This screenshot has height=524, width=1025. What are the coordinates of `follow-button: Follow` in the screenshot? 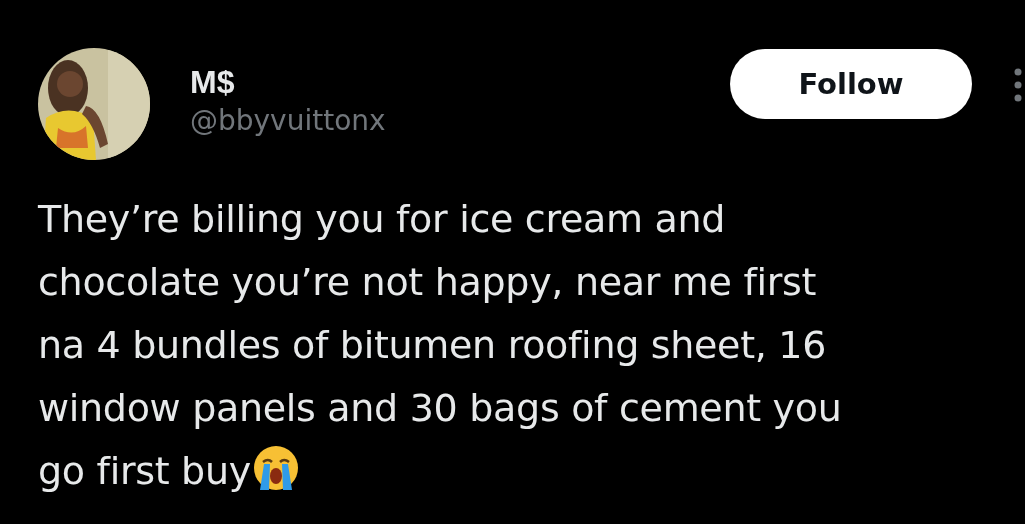 It's located at (851, 84).